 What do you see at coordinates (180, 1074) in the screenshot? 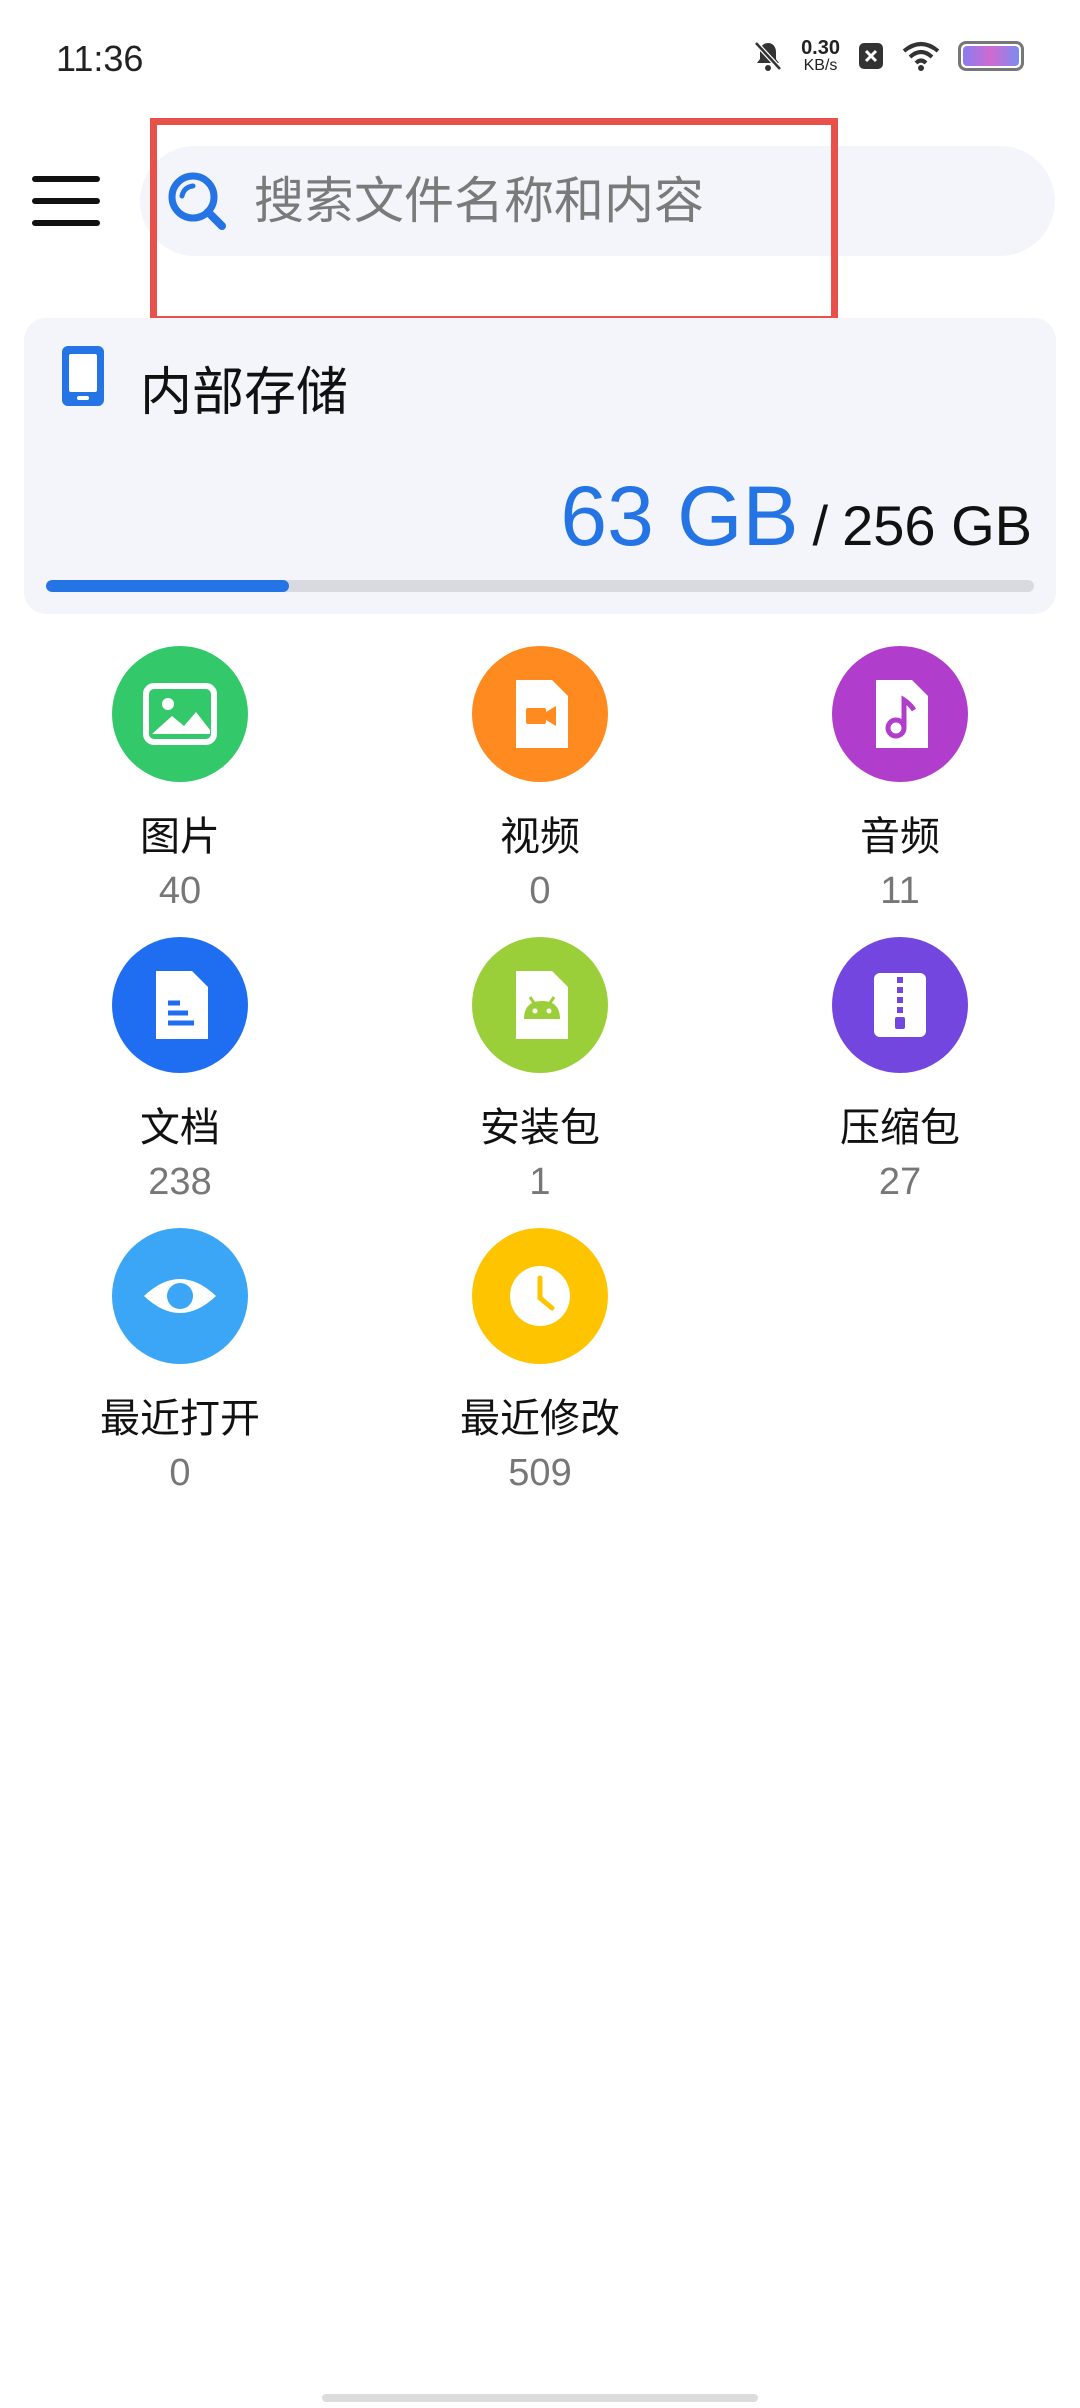
I see `category-documents: 文档 238` at bounding box center [180, 1074].